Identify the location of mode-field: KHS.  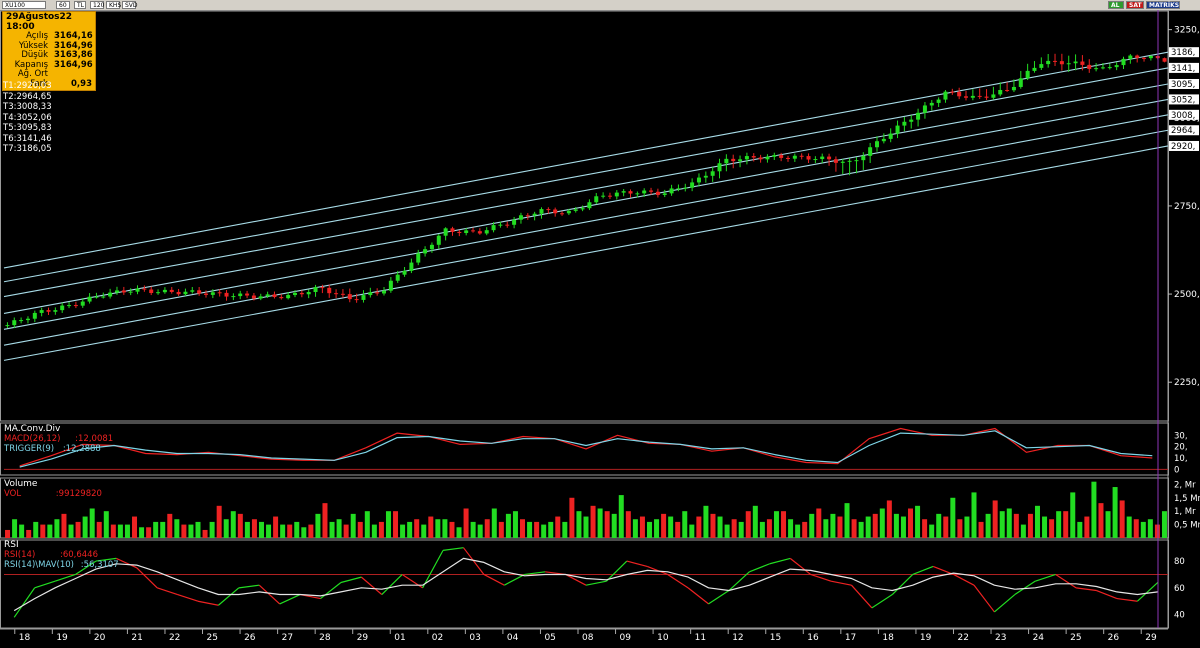
(113, 5).